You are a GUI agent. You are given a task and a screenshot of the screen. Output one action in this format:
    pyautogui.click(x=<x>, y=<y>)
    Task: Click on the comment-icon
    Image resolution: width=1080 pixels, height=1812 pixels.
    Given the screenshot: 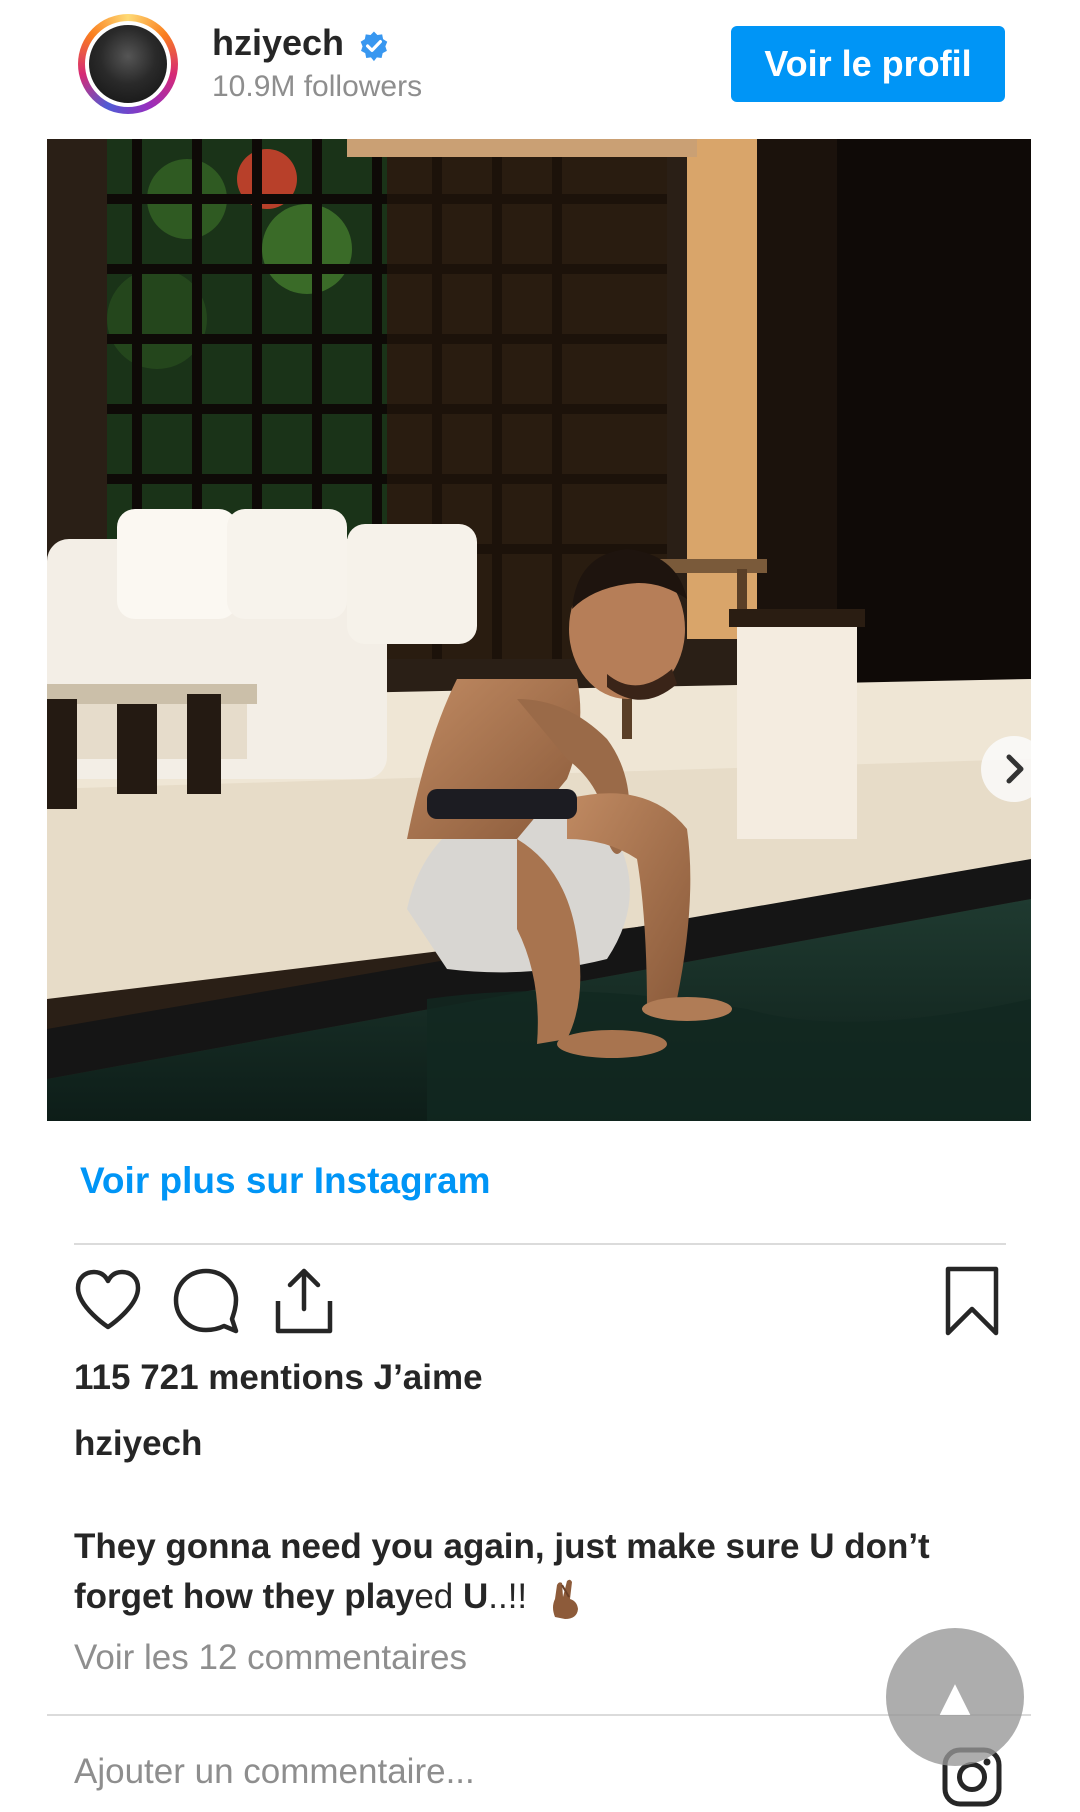 What is the action you would take?
    pyautogui.click(x=206, y=1301)
    